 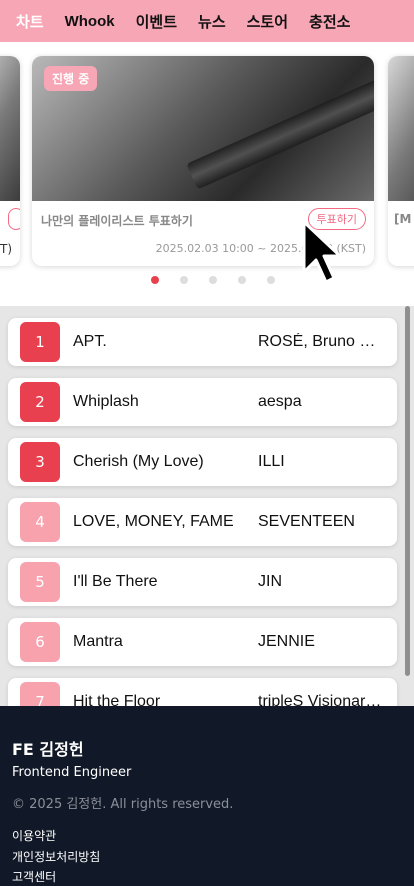 What do you see at coordinates (40, 462) in the screenshot?
I see `rank-badge: 3` at bounding box center [40, 462].